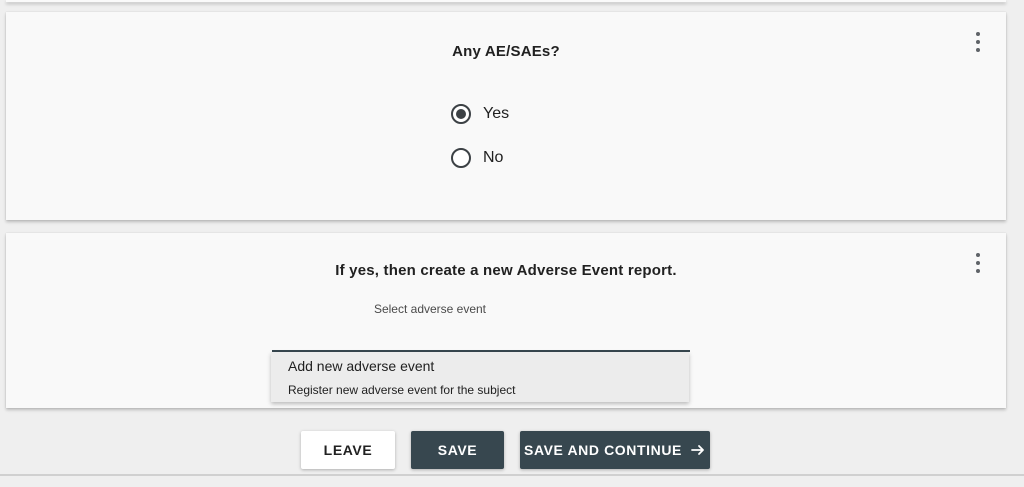 Image resolution: width=1024 pixels, height=487 pixels. What do you see at coordinates (506, 1) in the screenshot?
I see `previous-card-edge` at bounding box center [506, 1].